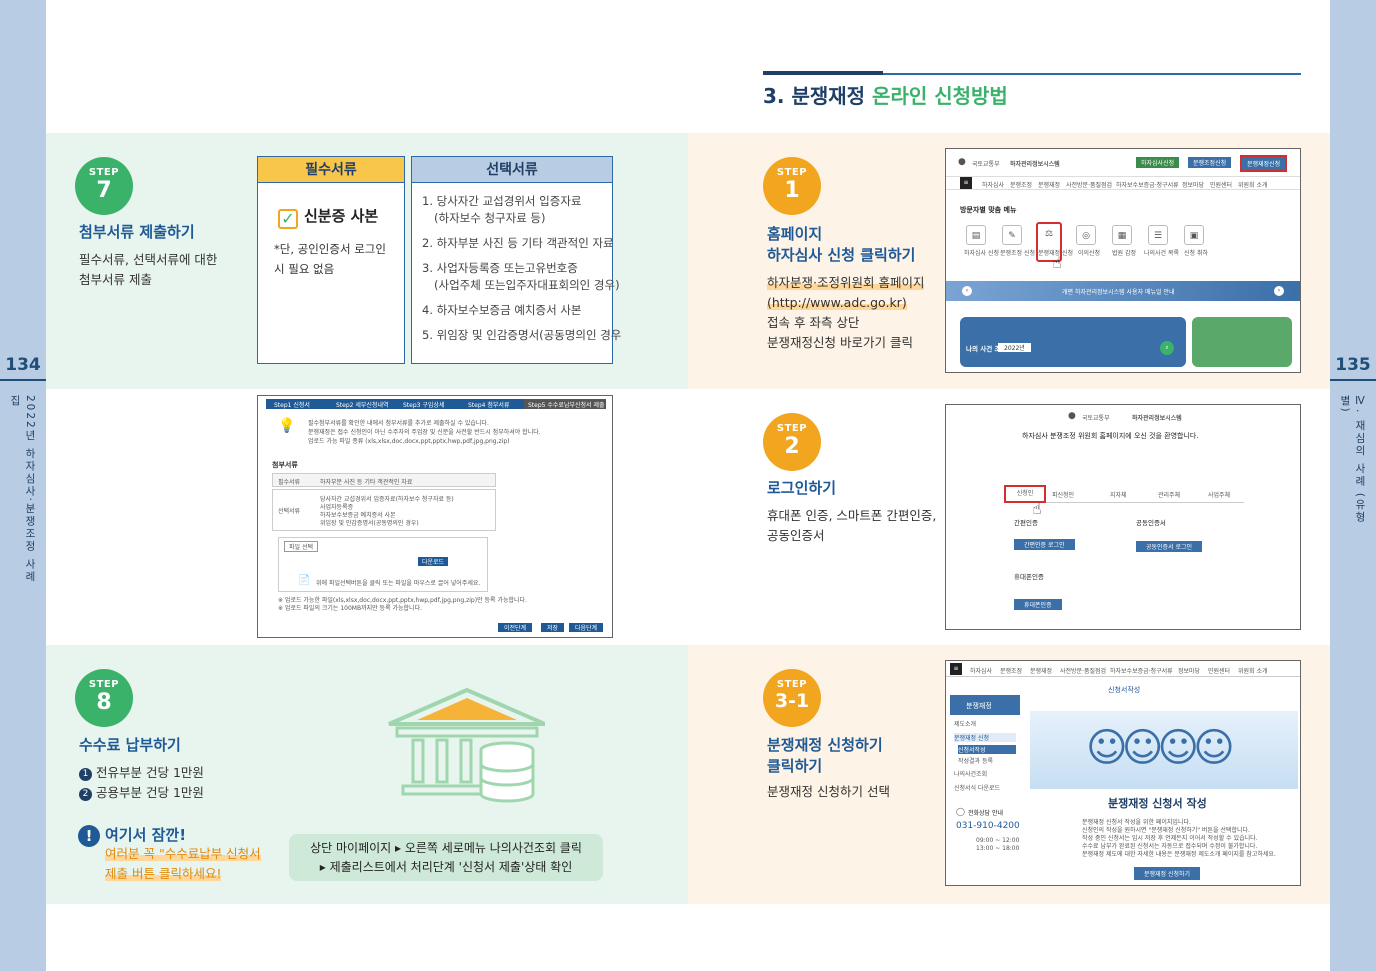 This screenshot has width=1376, height=971. What do you see at coordinates (814, 96) in the screenshot?
I see `section-title-prefix: 3. 분쟁재정` at bounding box center [814, 96].